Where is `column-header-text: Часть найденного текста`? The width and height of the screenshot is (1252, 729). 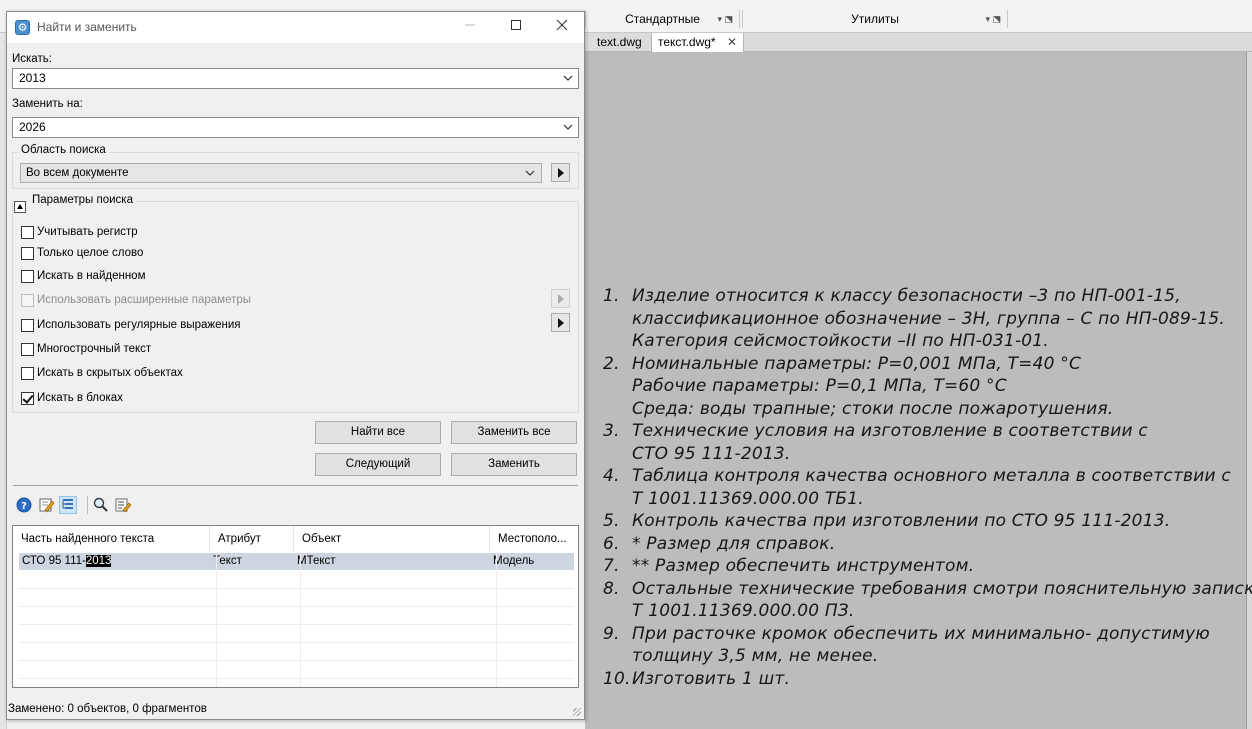
column-header-text: Часть найденного текста is located at coordinates (111, 539).